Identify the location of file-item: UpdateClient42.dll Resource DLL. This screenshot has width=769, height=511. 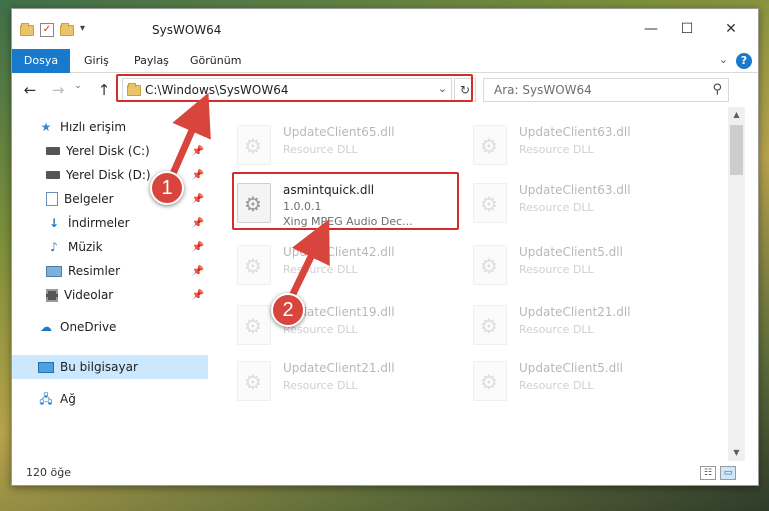
(352, 267).